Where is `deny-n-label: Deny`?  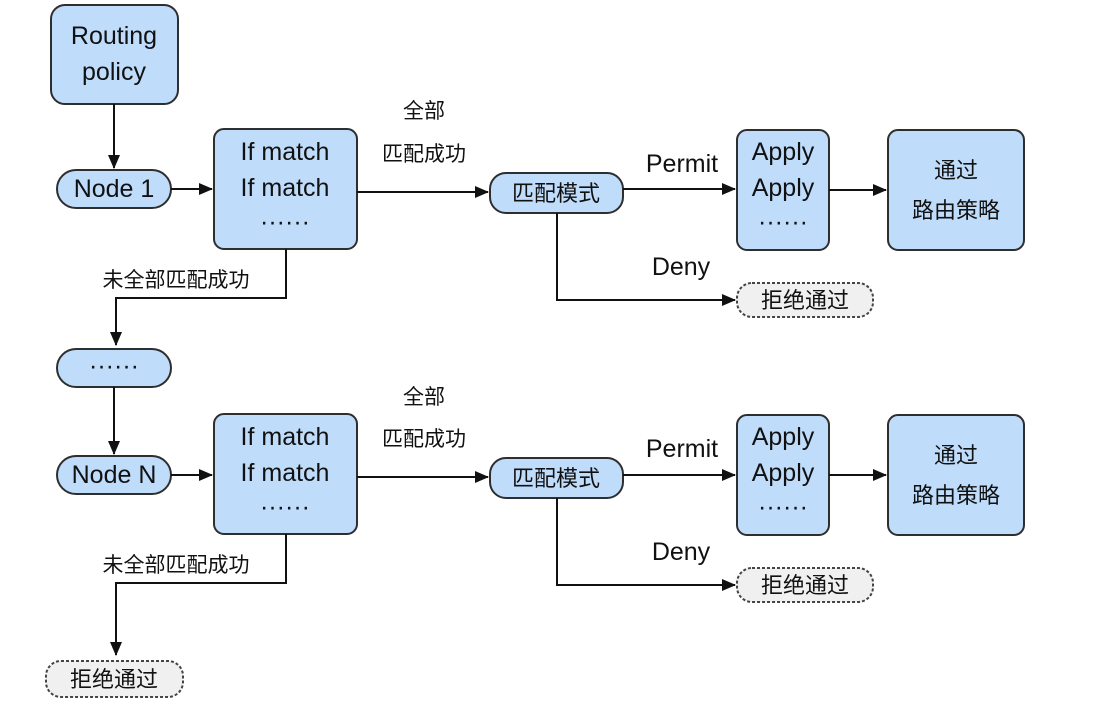 deny-n-label: Deny is located at coordinates (681, 552).